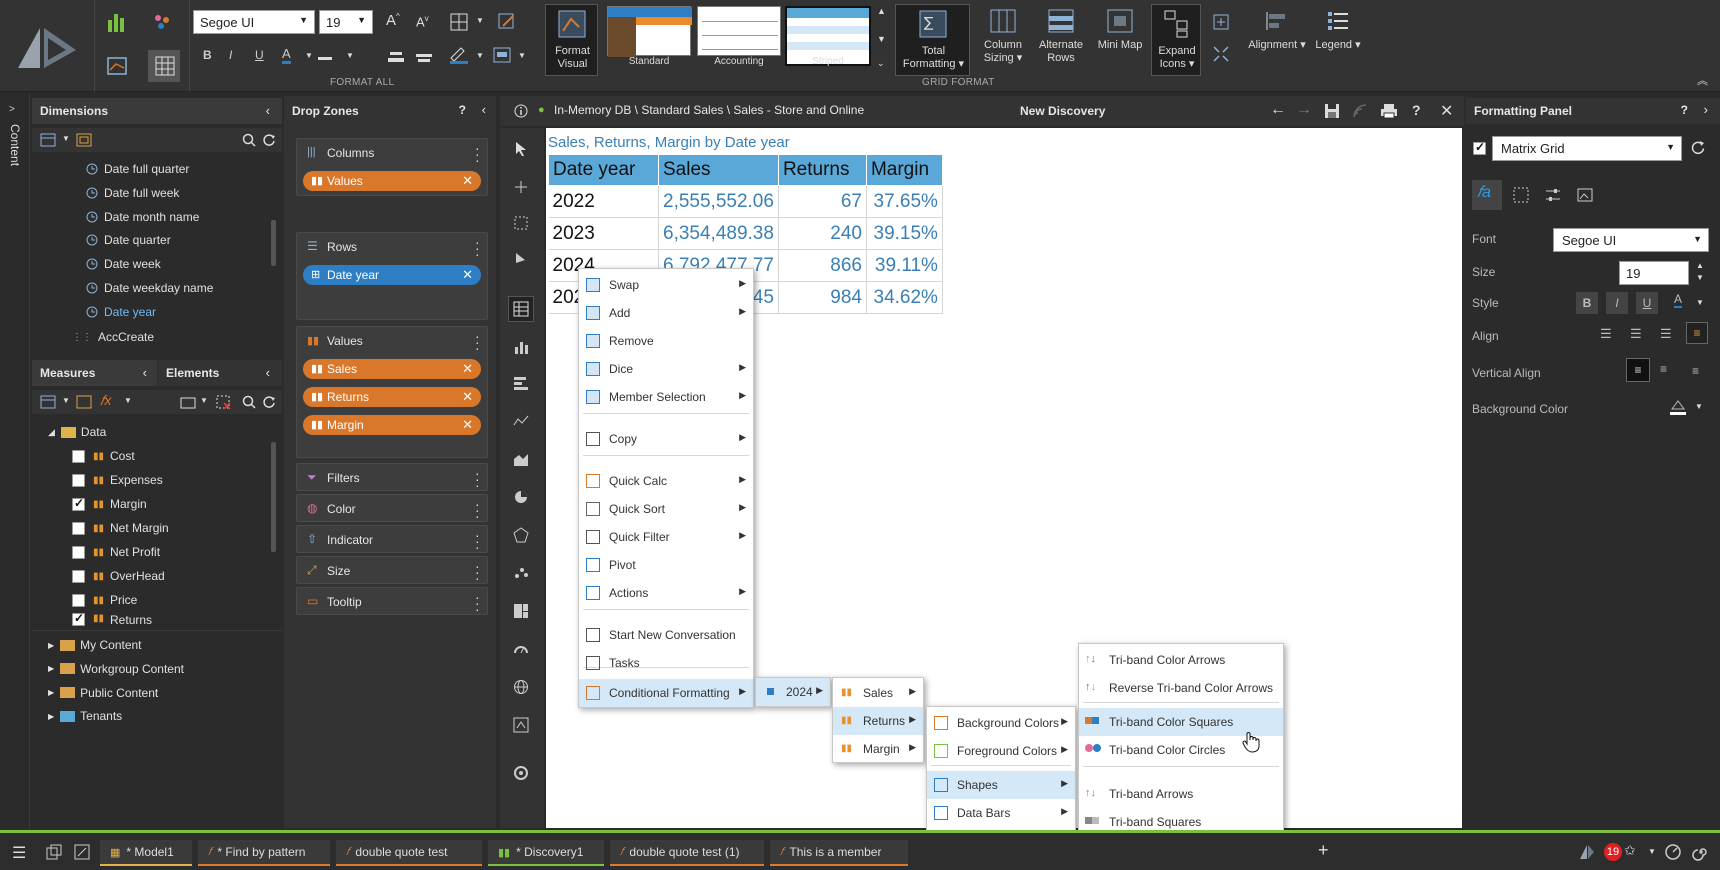  I want to click on expand-all-icon, so click(1221, 22).